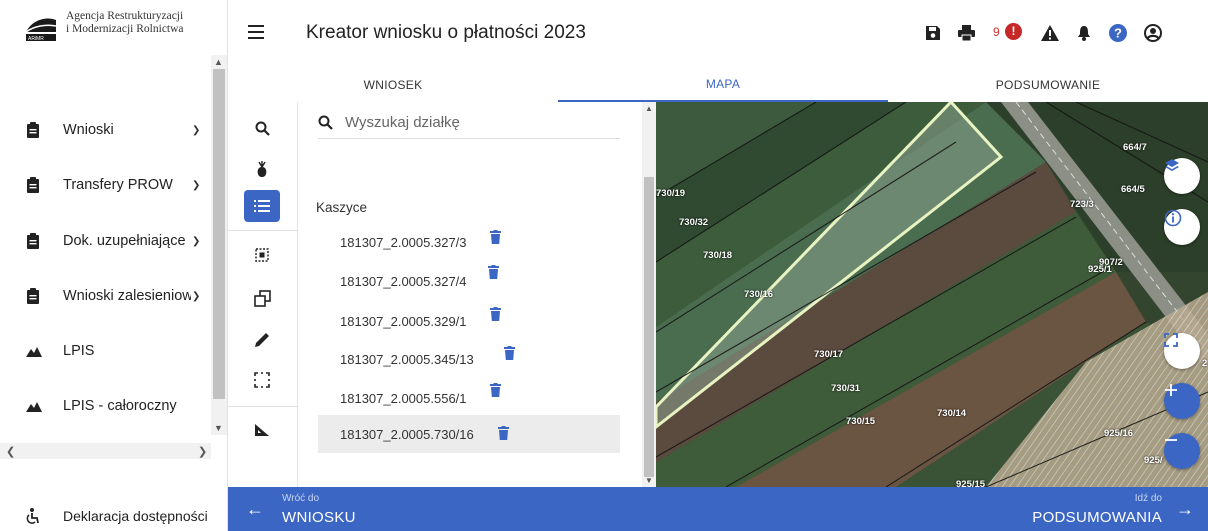  I want to click on map-parcel-label: 730/18, so click(718, 255).